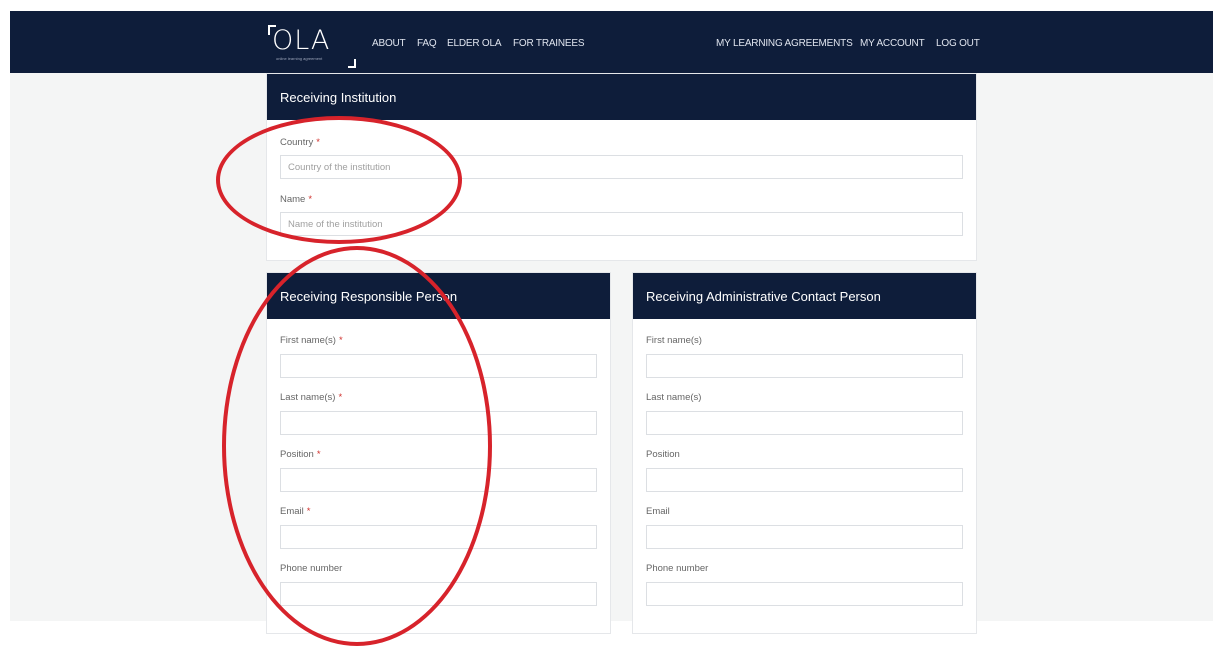 The height and width of the screenshot is (646, 1215). What do you see at coordinates (658, 511) in the screenshot?
I see `email-label: Email` at bounding box center [658, 511].